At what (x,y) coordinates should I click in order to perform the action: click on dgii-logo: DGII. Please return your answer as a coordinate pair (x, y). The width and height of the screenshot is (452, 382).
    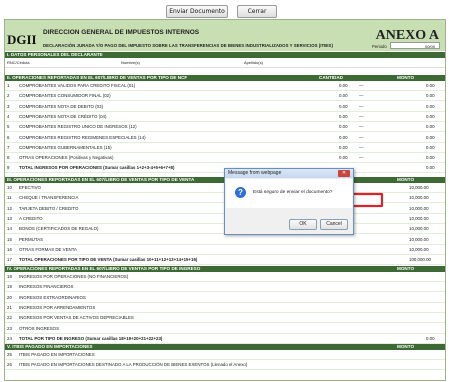
    Looking at the image, I should click on (22, 39).